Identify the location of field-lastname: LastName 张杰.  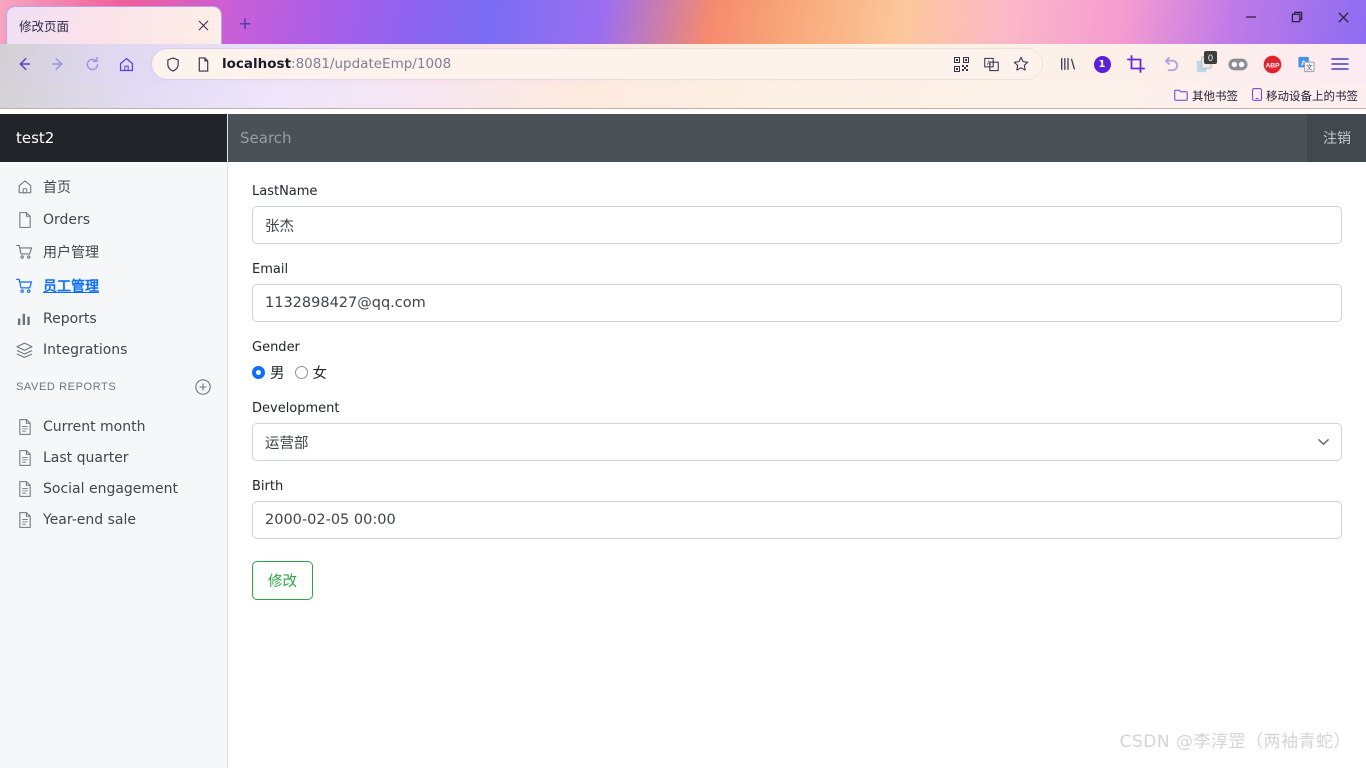
(797, 214).